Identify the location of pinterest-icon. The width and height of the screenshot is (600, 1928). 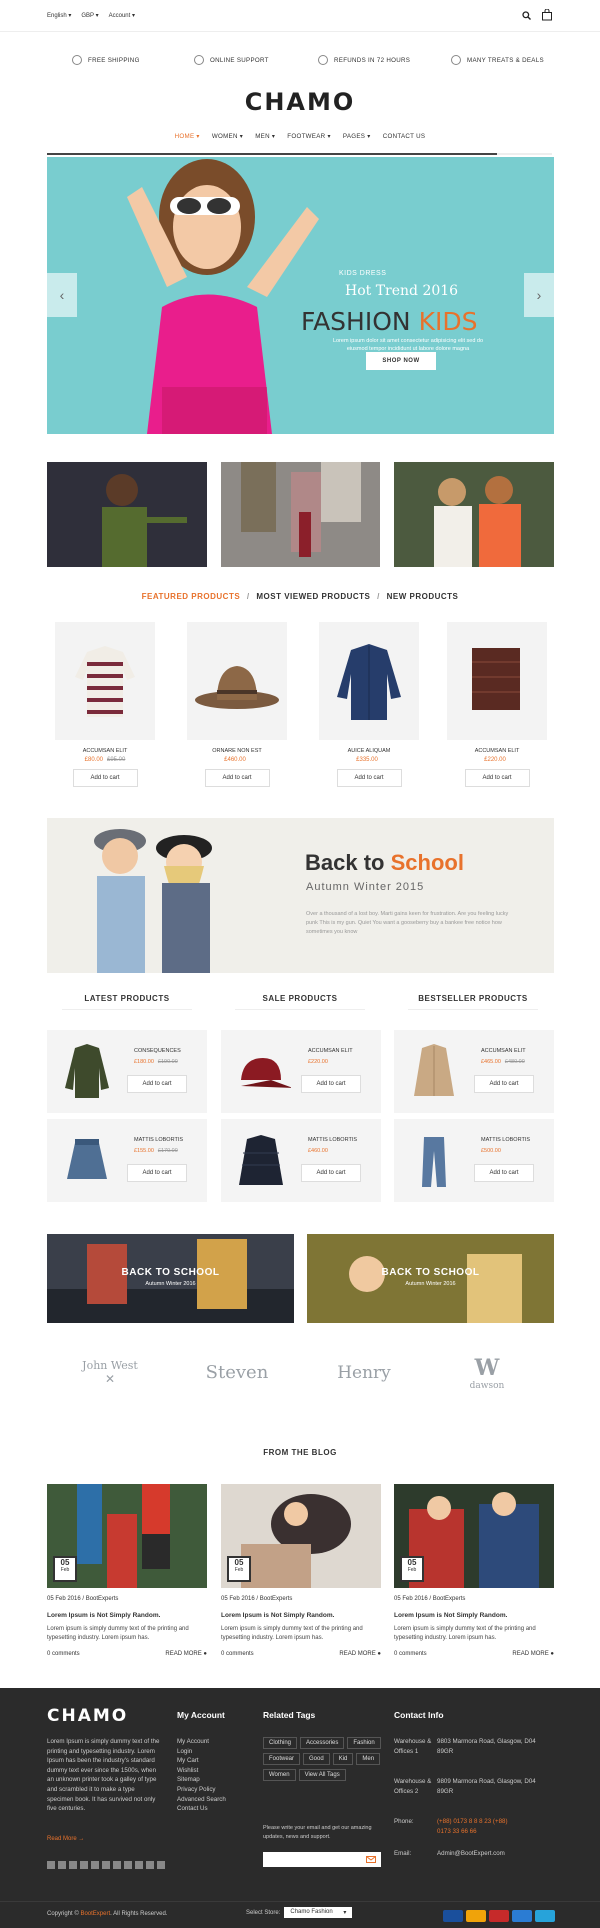
(106, 1865).